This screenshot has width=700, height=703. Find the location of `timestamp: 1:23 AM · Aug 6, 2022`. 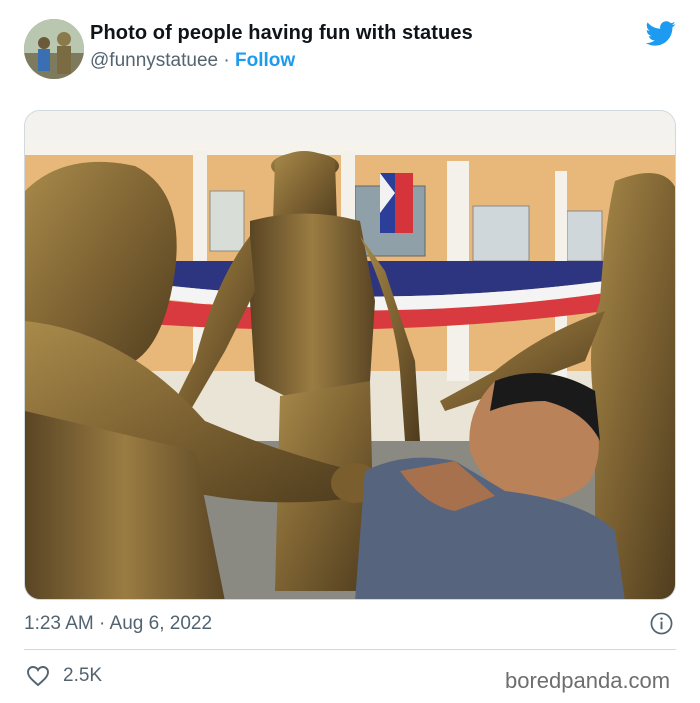

timestamp: 1:23 AM · Aug 6, 2022 is located at coordinates (118, 624).